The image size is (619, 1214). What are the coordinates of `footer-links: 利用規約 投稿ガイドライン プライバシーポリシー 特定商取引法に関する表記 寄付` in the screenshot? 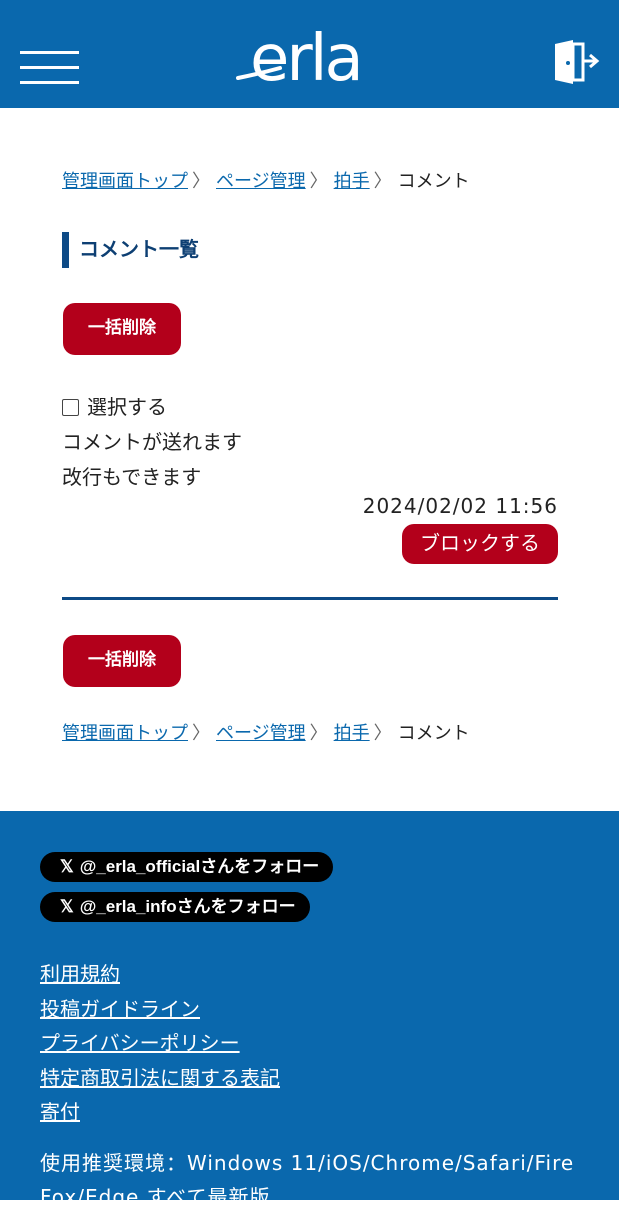 It's located at (160, 1043).